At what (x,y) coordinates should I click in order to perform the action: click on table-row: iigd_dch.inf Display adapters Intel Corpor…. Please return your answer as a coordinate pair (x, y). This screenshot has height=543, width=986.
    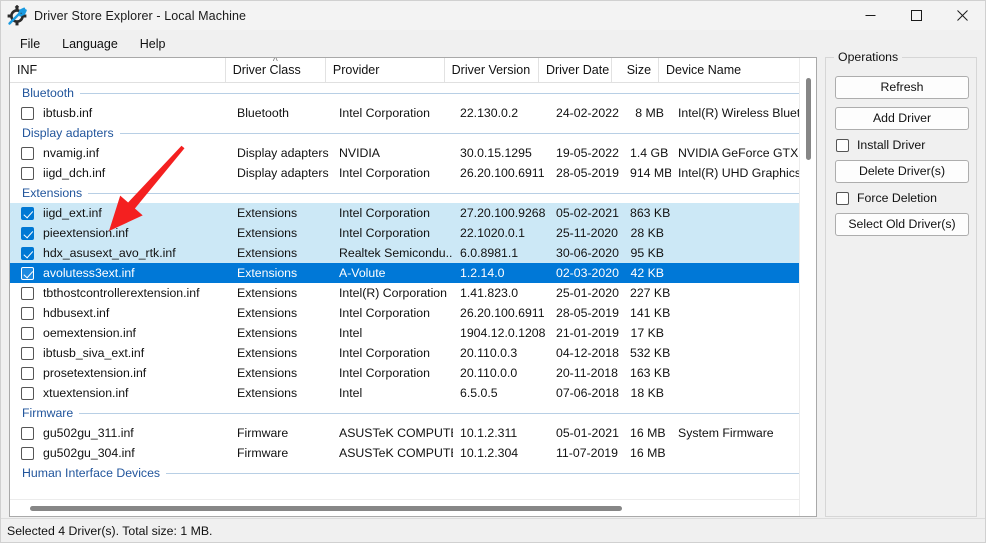
    Looking at the image, I should click on (413, 173).